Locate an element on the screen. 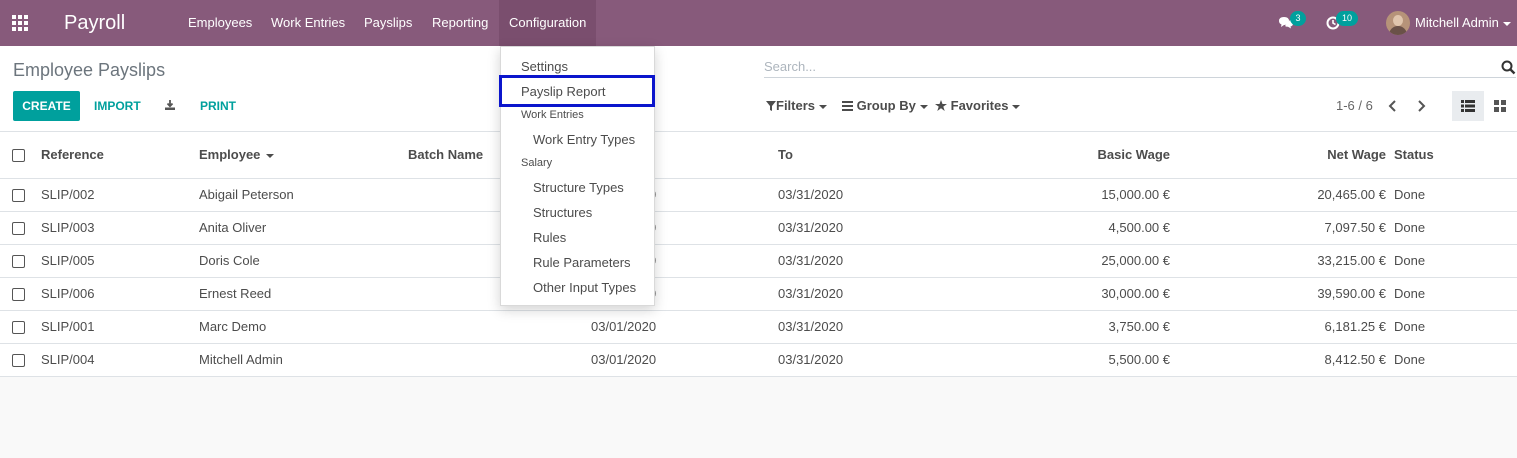 Image resolution: width=1517 pixels, height=458 pixels. column-employee-label: Employee is located at coordinates (230, 155).